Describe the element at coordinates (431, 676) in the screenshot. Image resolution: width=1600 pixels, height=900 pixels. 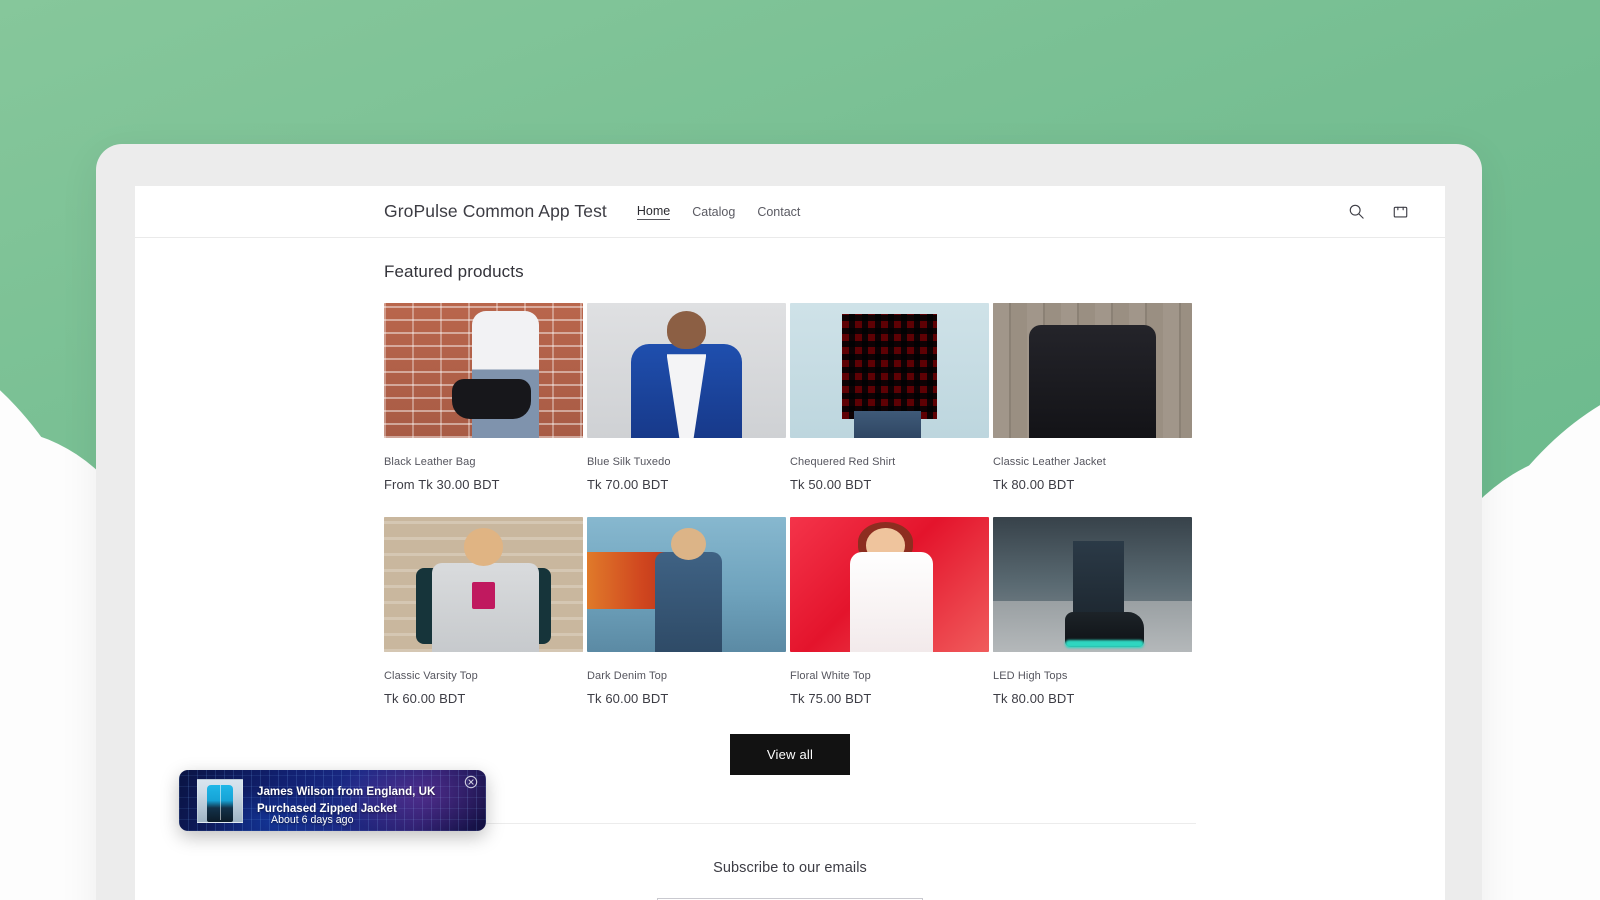
I see `product-name: Classic Varsity Top` at that location.